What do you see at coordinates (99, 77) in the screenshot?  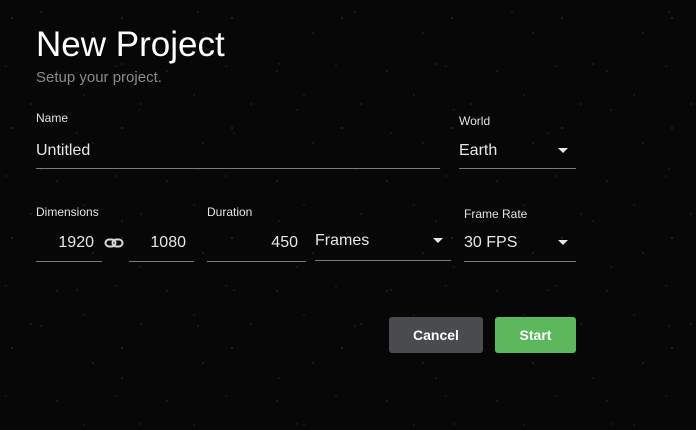 I see `dialog-subtitle: Setup your project.` at bounding box center [99, 77].